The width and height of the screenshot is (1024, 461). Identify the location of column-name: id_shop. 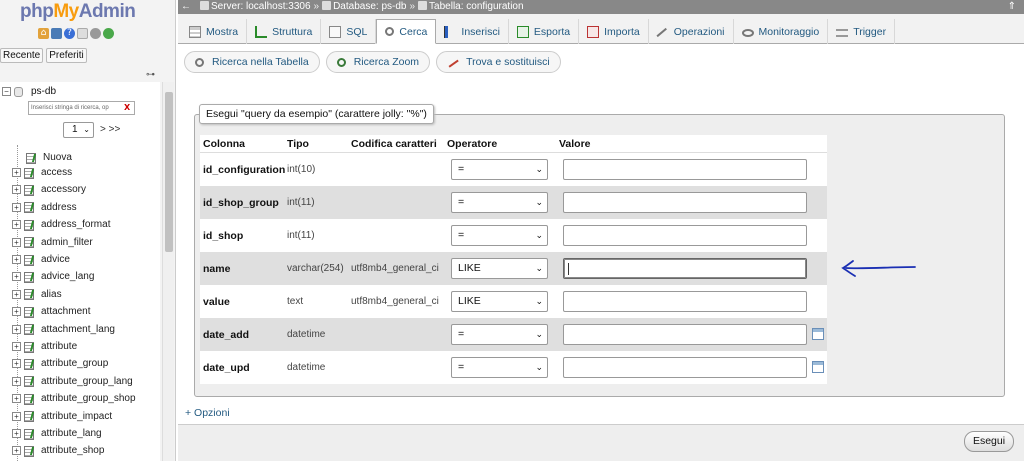
(223, 236).